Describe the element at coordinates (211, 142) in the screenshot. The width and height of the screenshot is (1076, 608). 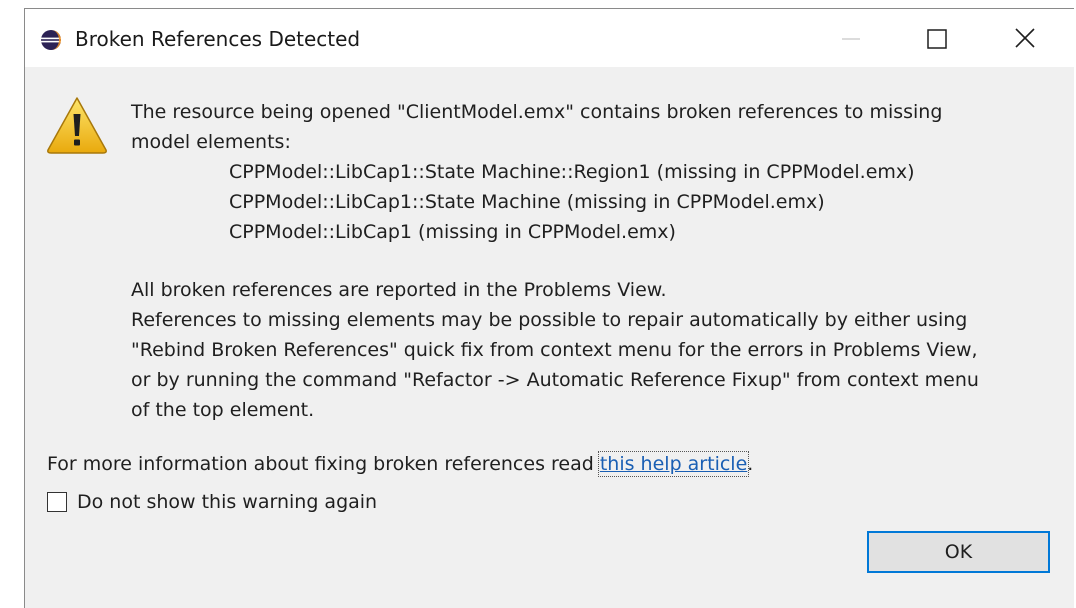
I see `message-intro-line: model elements:` at that location.